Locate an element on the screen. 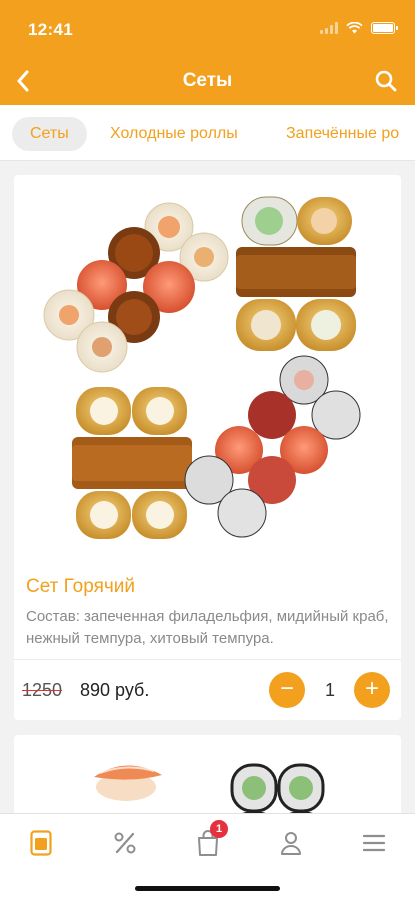 The width and height of the screenshot is (415, 900). search-icon is located at coordinates (386, 81).